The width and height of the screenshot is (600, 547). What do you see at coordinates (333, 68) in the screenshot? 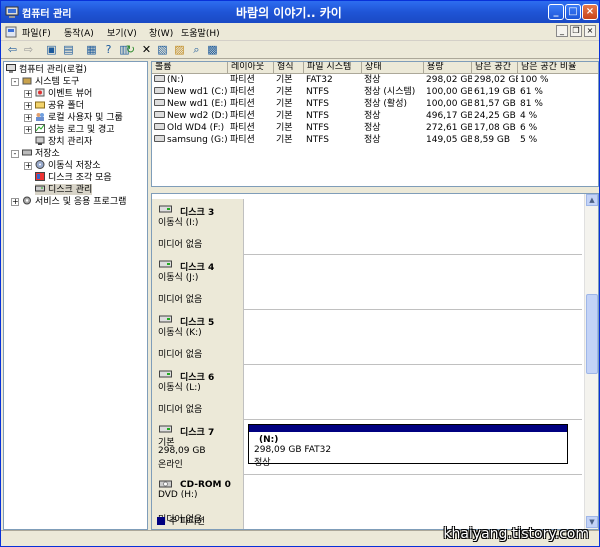
I see `column-header-filesystem: 파일 시스템` at bounding box center [333, 68].